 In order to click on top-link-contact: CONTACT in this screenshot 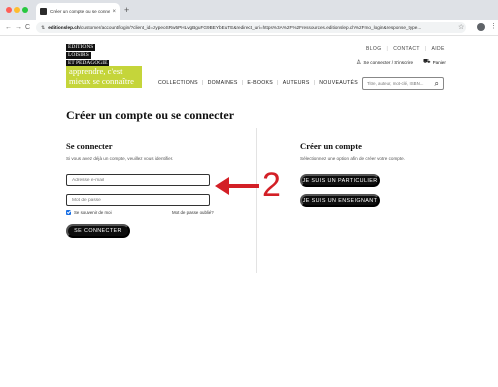, I will do `click(406, 49)`.